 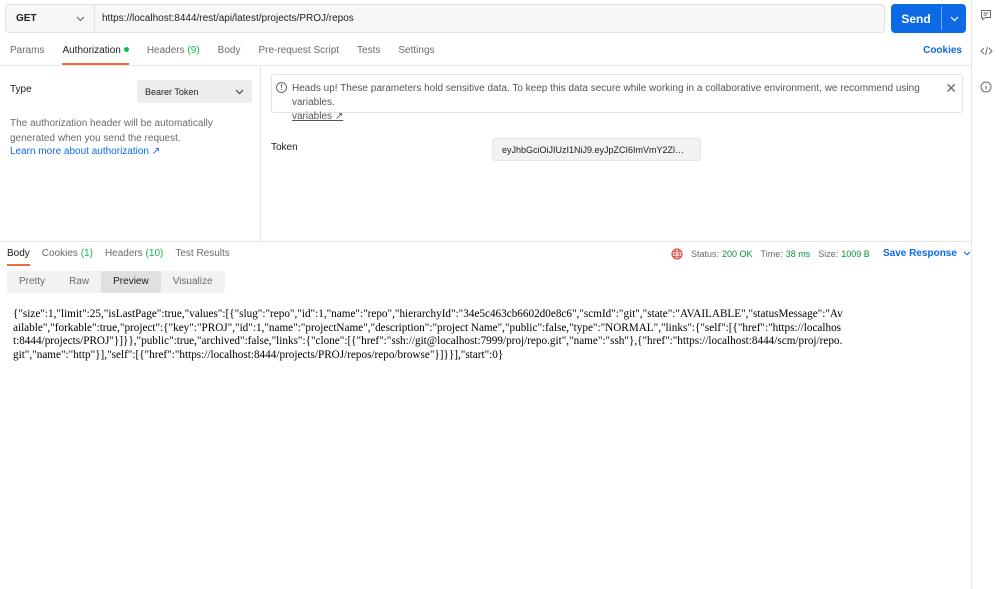 I want to click on globe-icon, so click(x=677, y=254).